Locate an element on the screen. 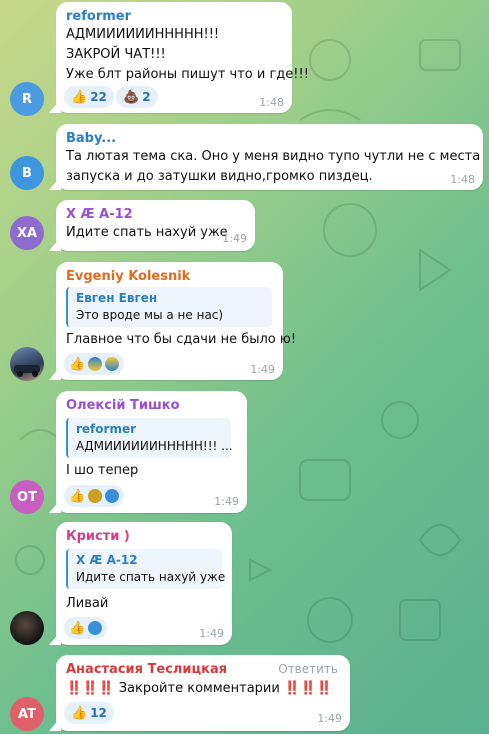 The height and width of the screenshot is (734, 489). reply-text: Идите спать нахуй уже is located at coordinates (151, 577).